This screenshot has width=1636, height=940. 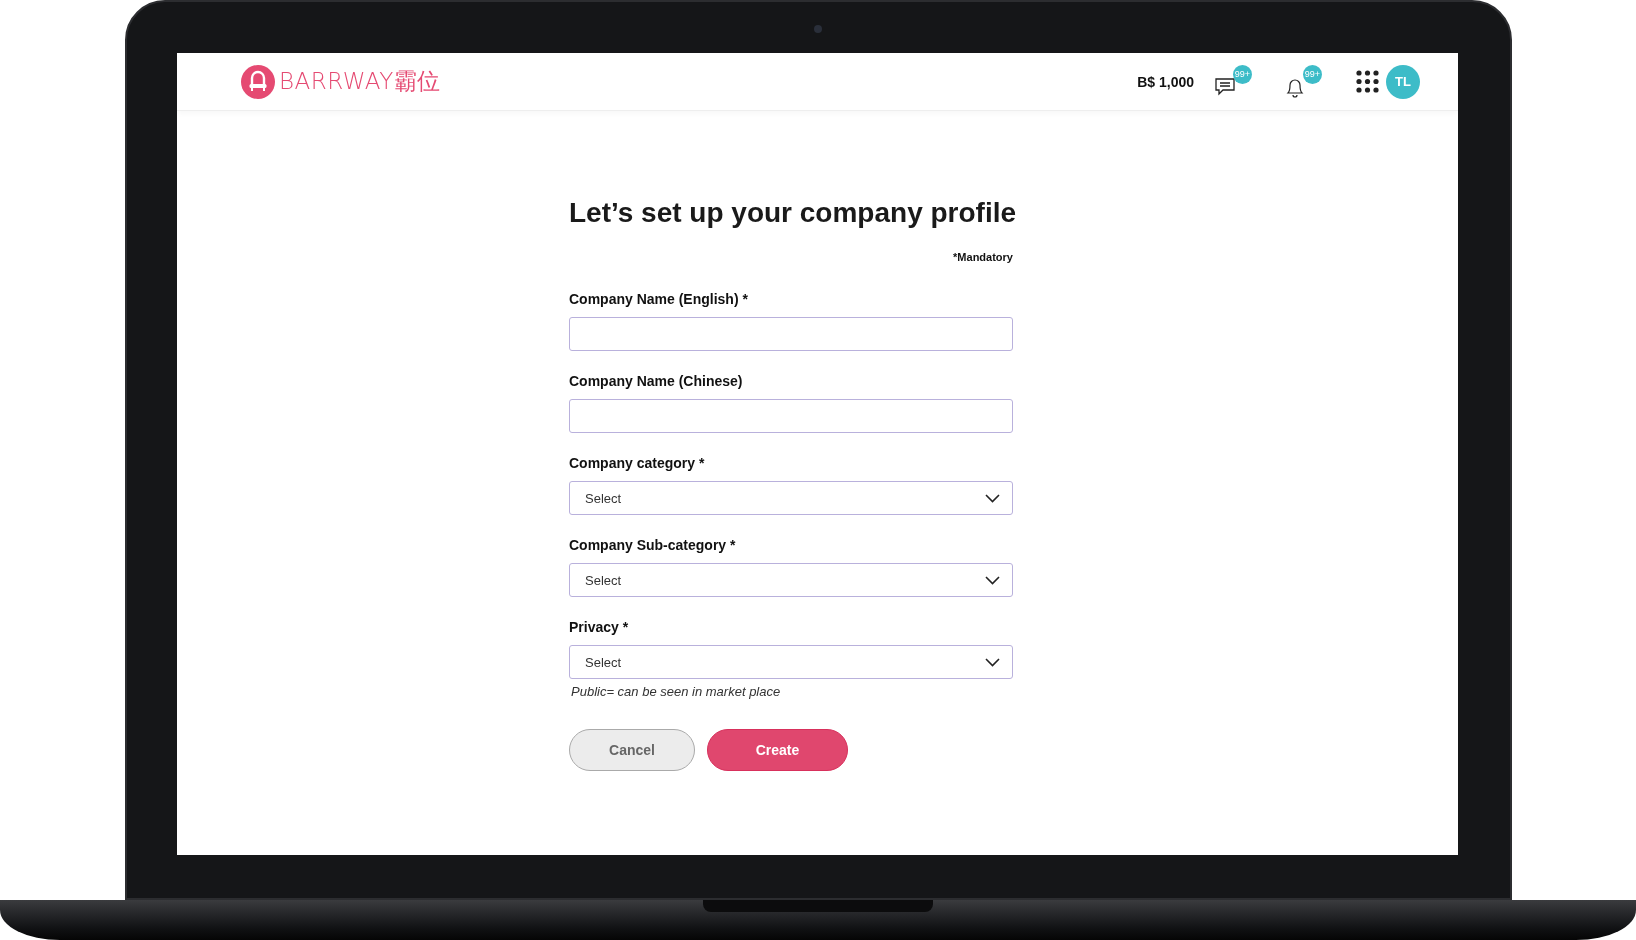 I want to click on field-hint: Public= can be seen in market place, so click(x=676, y=691).